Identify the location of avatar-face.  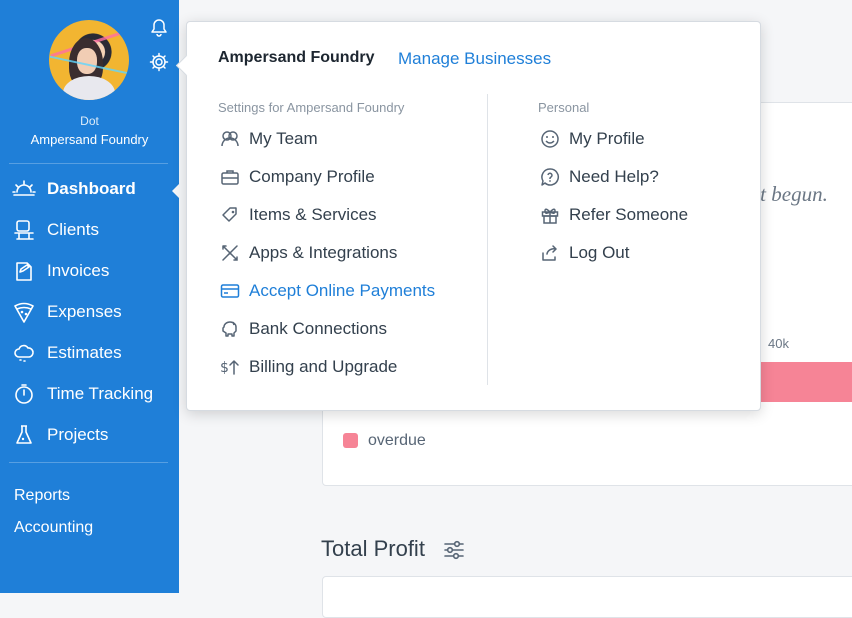
(87, 61).